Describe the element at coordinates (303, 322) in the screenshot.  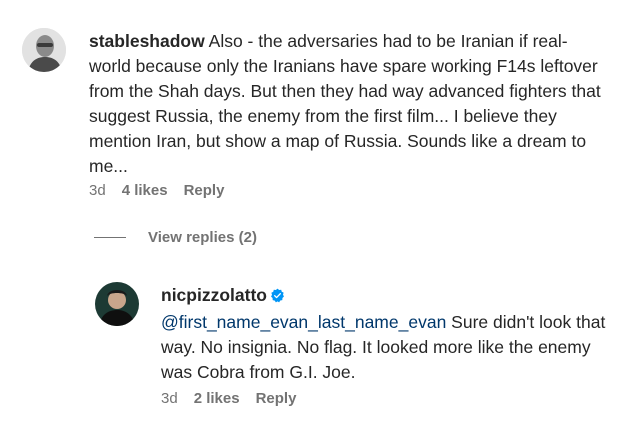
I see `reply-mention: @first_name_evan_last_name_evan` at that location.